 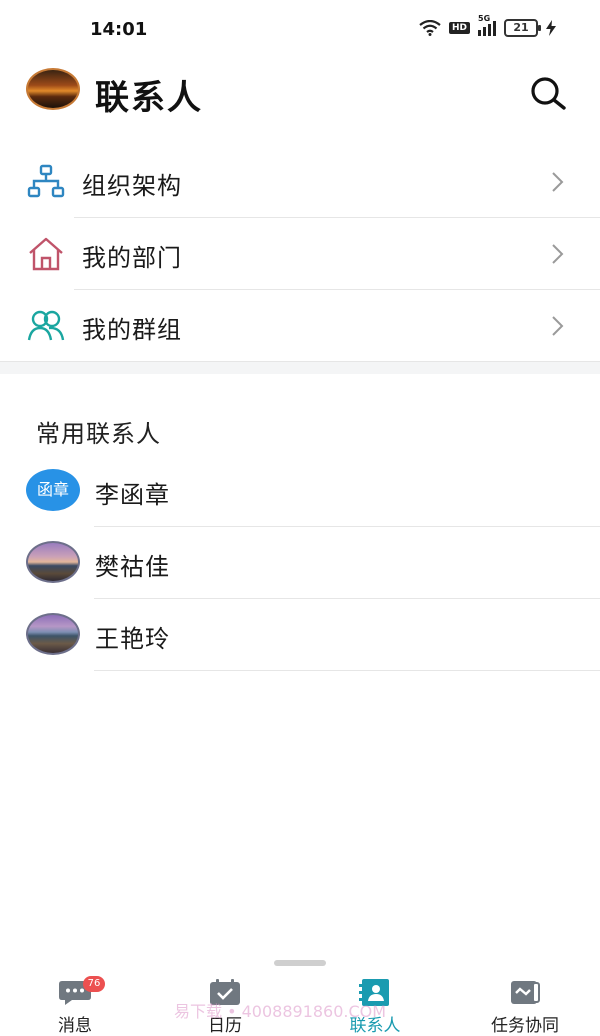 What do you see at coordinates (46, 254) in the screenshot?
I see `home-icon` at bounding box center [46, 254].